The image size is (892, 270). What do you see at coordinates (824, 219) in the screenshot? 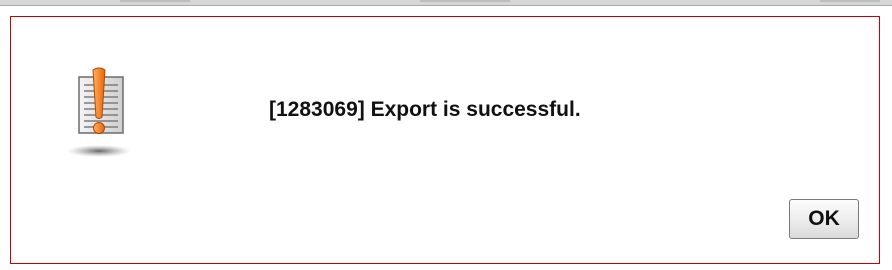
I see `ok-button: OK` at bounding box center [824, 219].